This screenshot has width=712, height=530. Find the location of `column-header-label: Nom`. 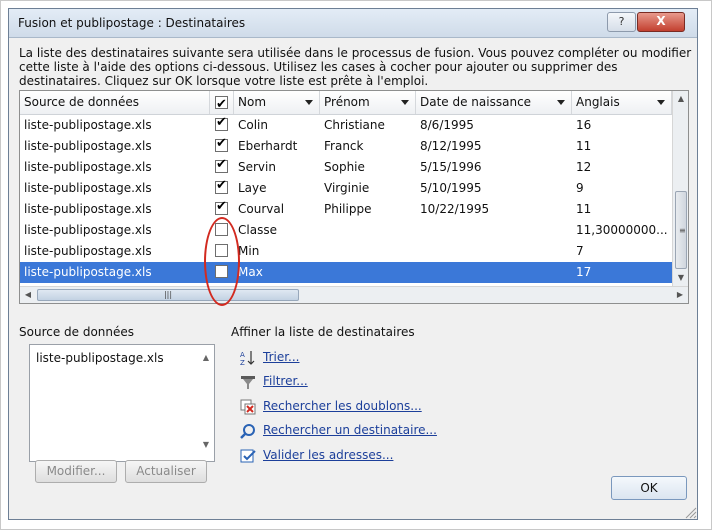

column-header-label: Nom is located at coordinates (252, 102).